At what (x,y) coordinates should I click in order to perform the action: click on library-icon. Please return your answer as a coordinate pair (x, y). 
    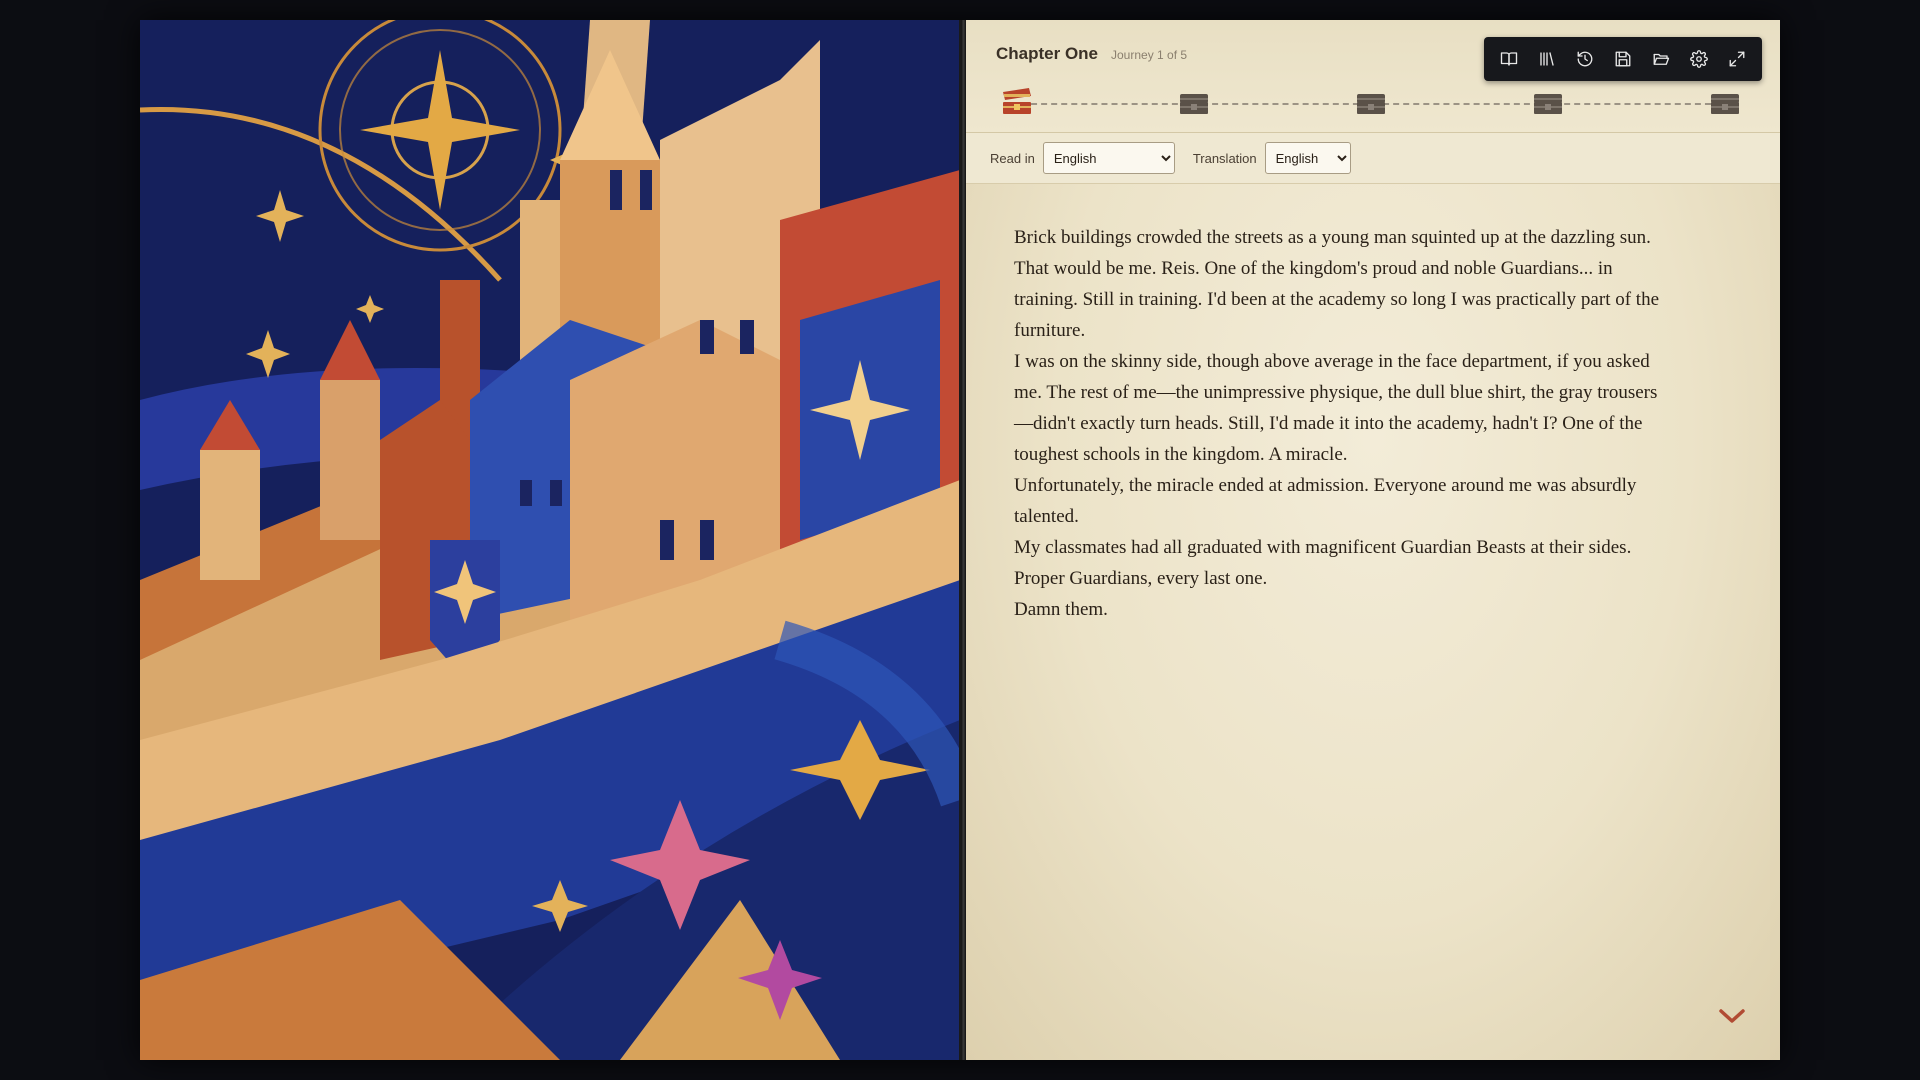
    Looking at the image, I should click on (1547, 59).